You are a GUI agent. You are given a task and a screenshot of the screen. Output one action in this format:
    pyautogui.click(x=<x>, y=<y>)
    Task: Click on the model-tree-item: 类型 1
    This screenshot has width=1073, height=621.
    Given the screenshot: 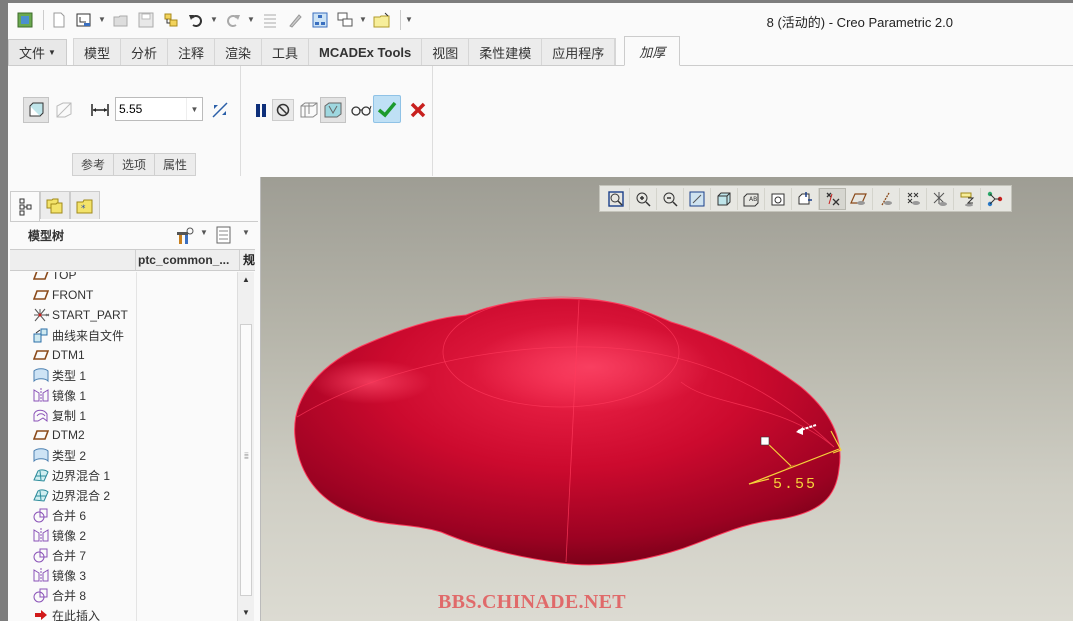 What is the action you would take?
    pyautogui.click(x=59, y=375)
    